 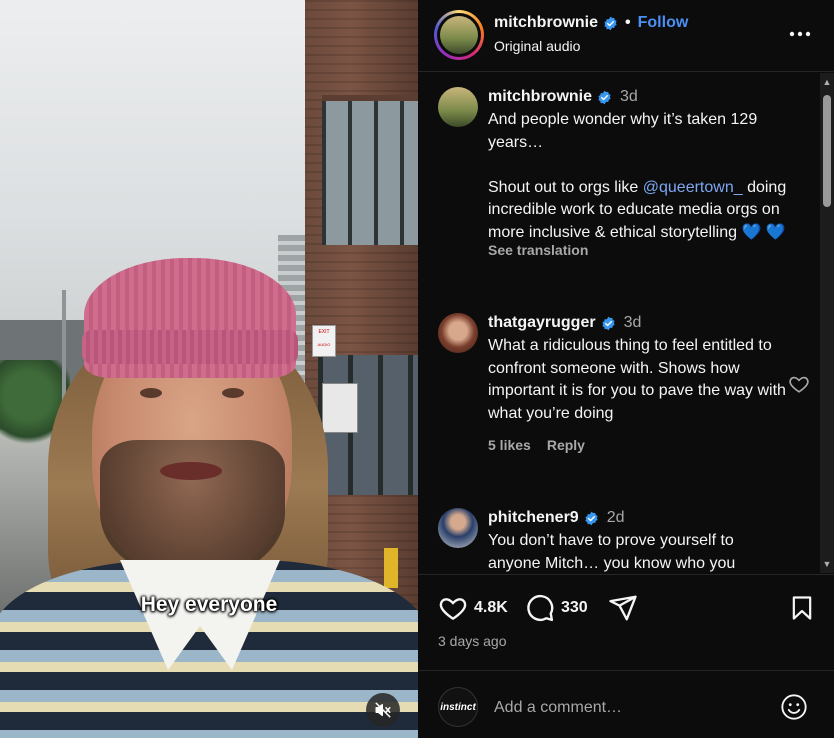 I want to click on right-eye, so click(x=233, y=393).